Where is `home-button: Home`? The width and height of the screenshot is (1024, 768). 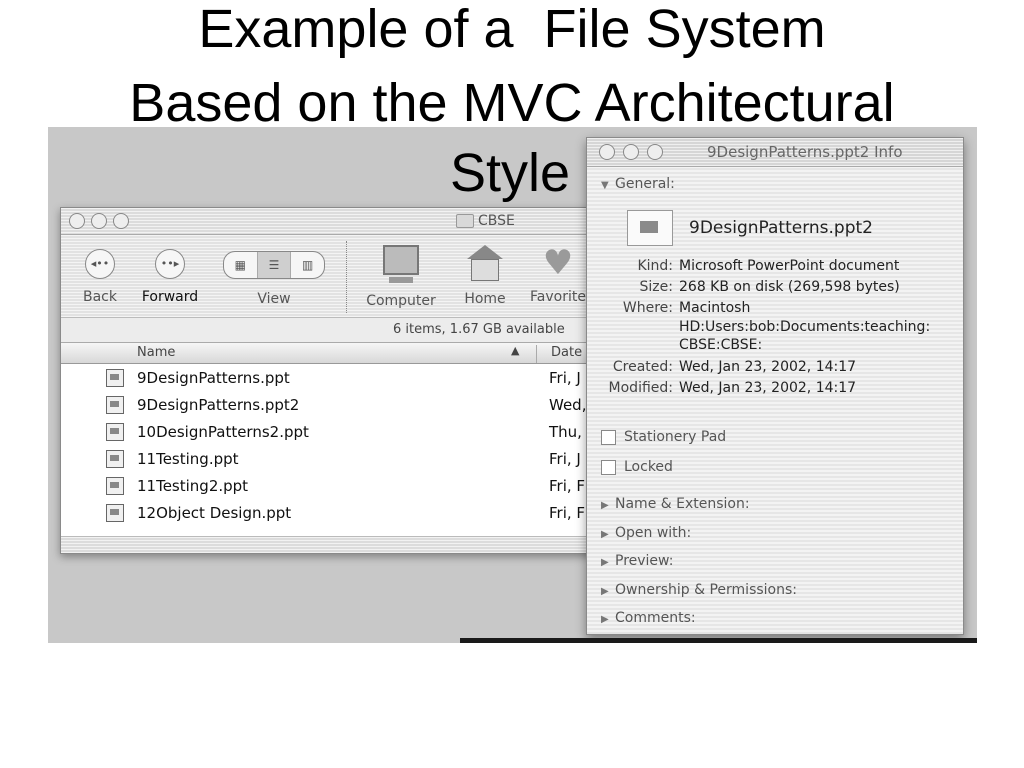
home-button: Home is located at coordinates (485, 276).